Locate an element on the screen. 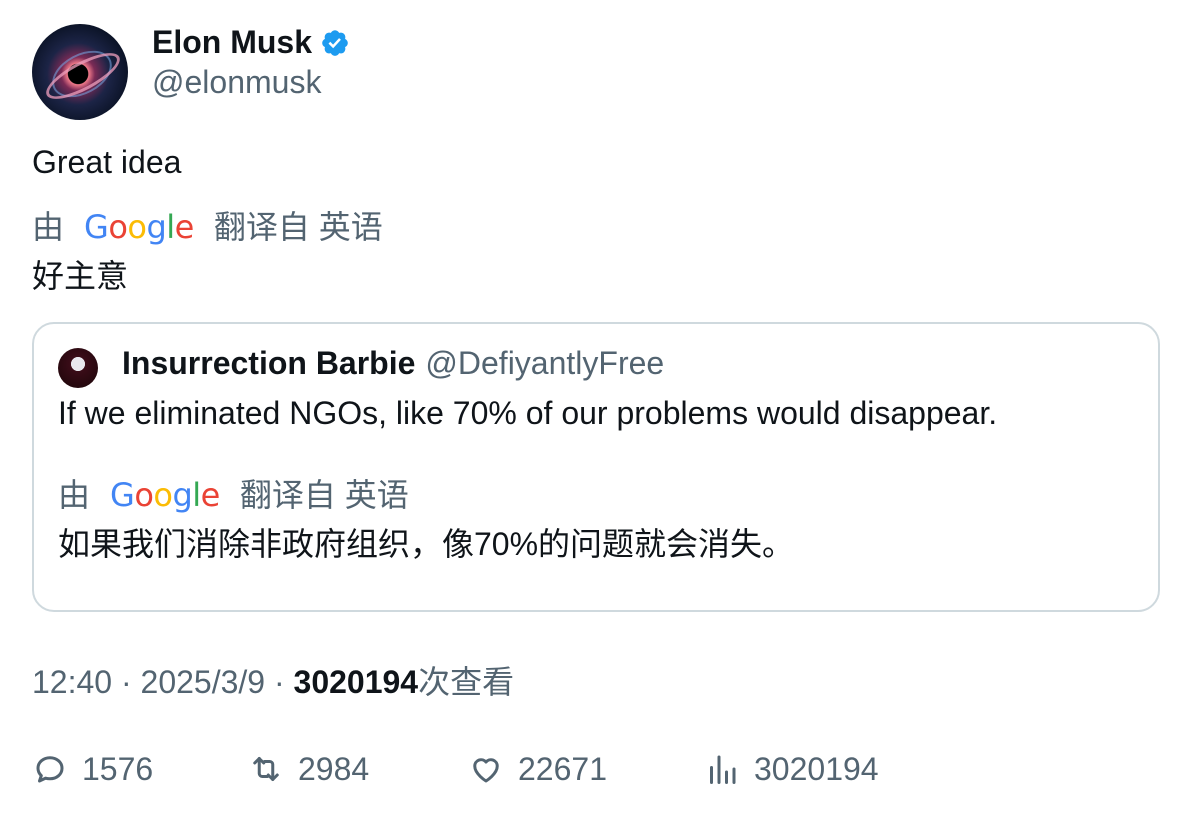 This screenshot has width=1196, height=816. author-name: Elon Musk is located at coordinates (232, 42).